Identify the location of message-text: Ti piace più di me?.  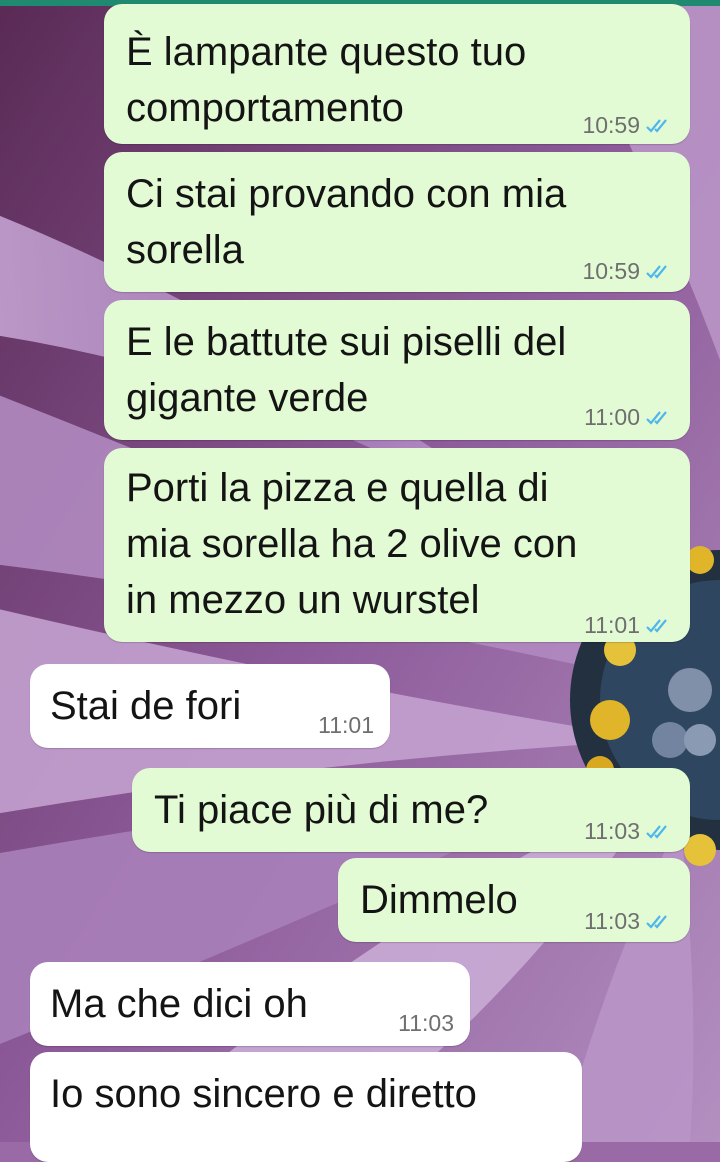
(321, 810).